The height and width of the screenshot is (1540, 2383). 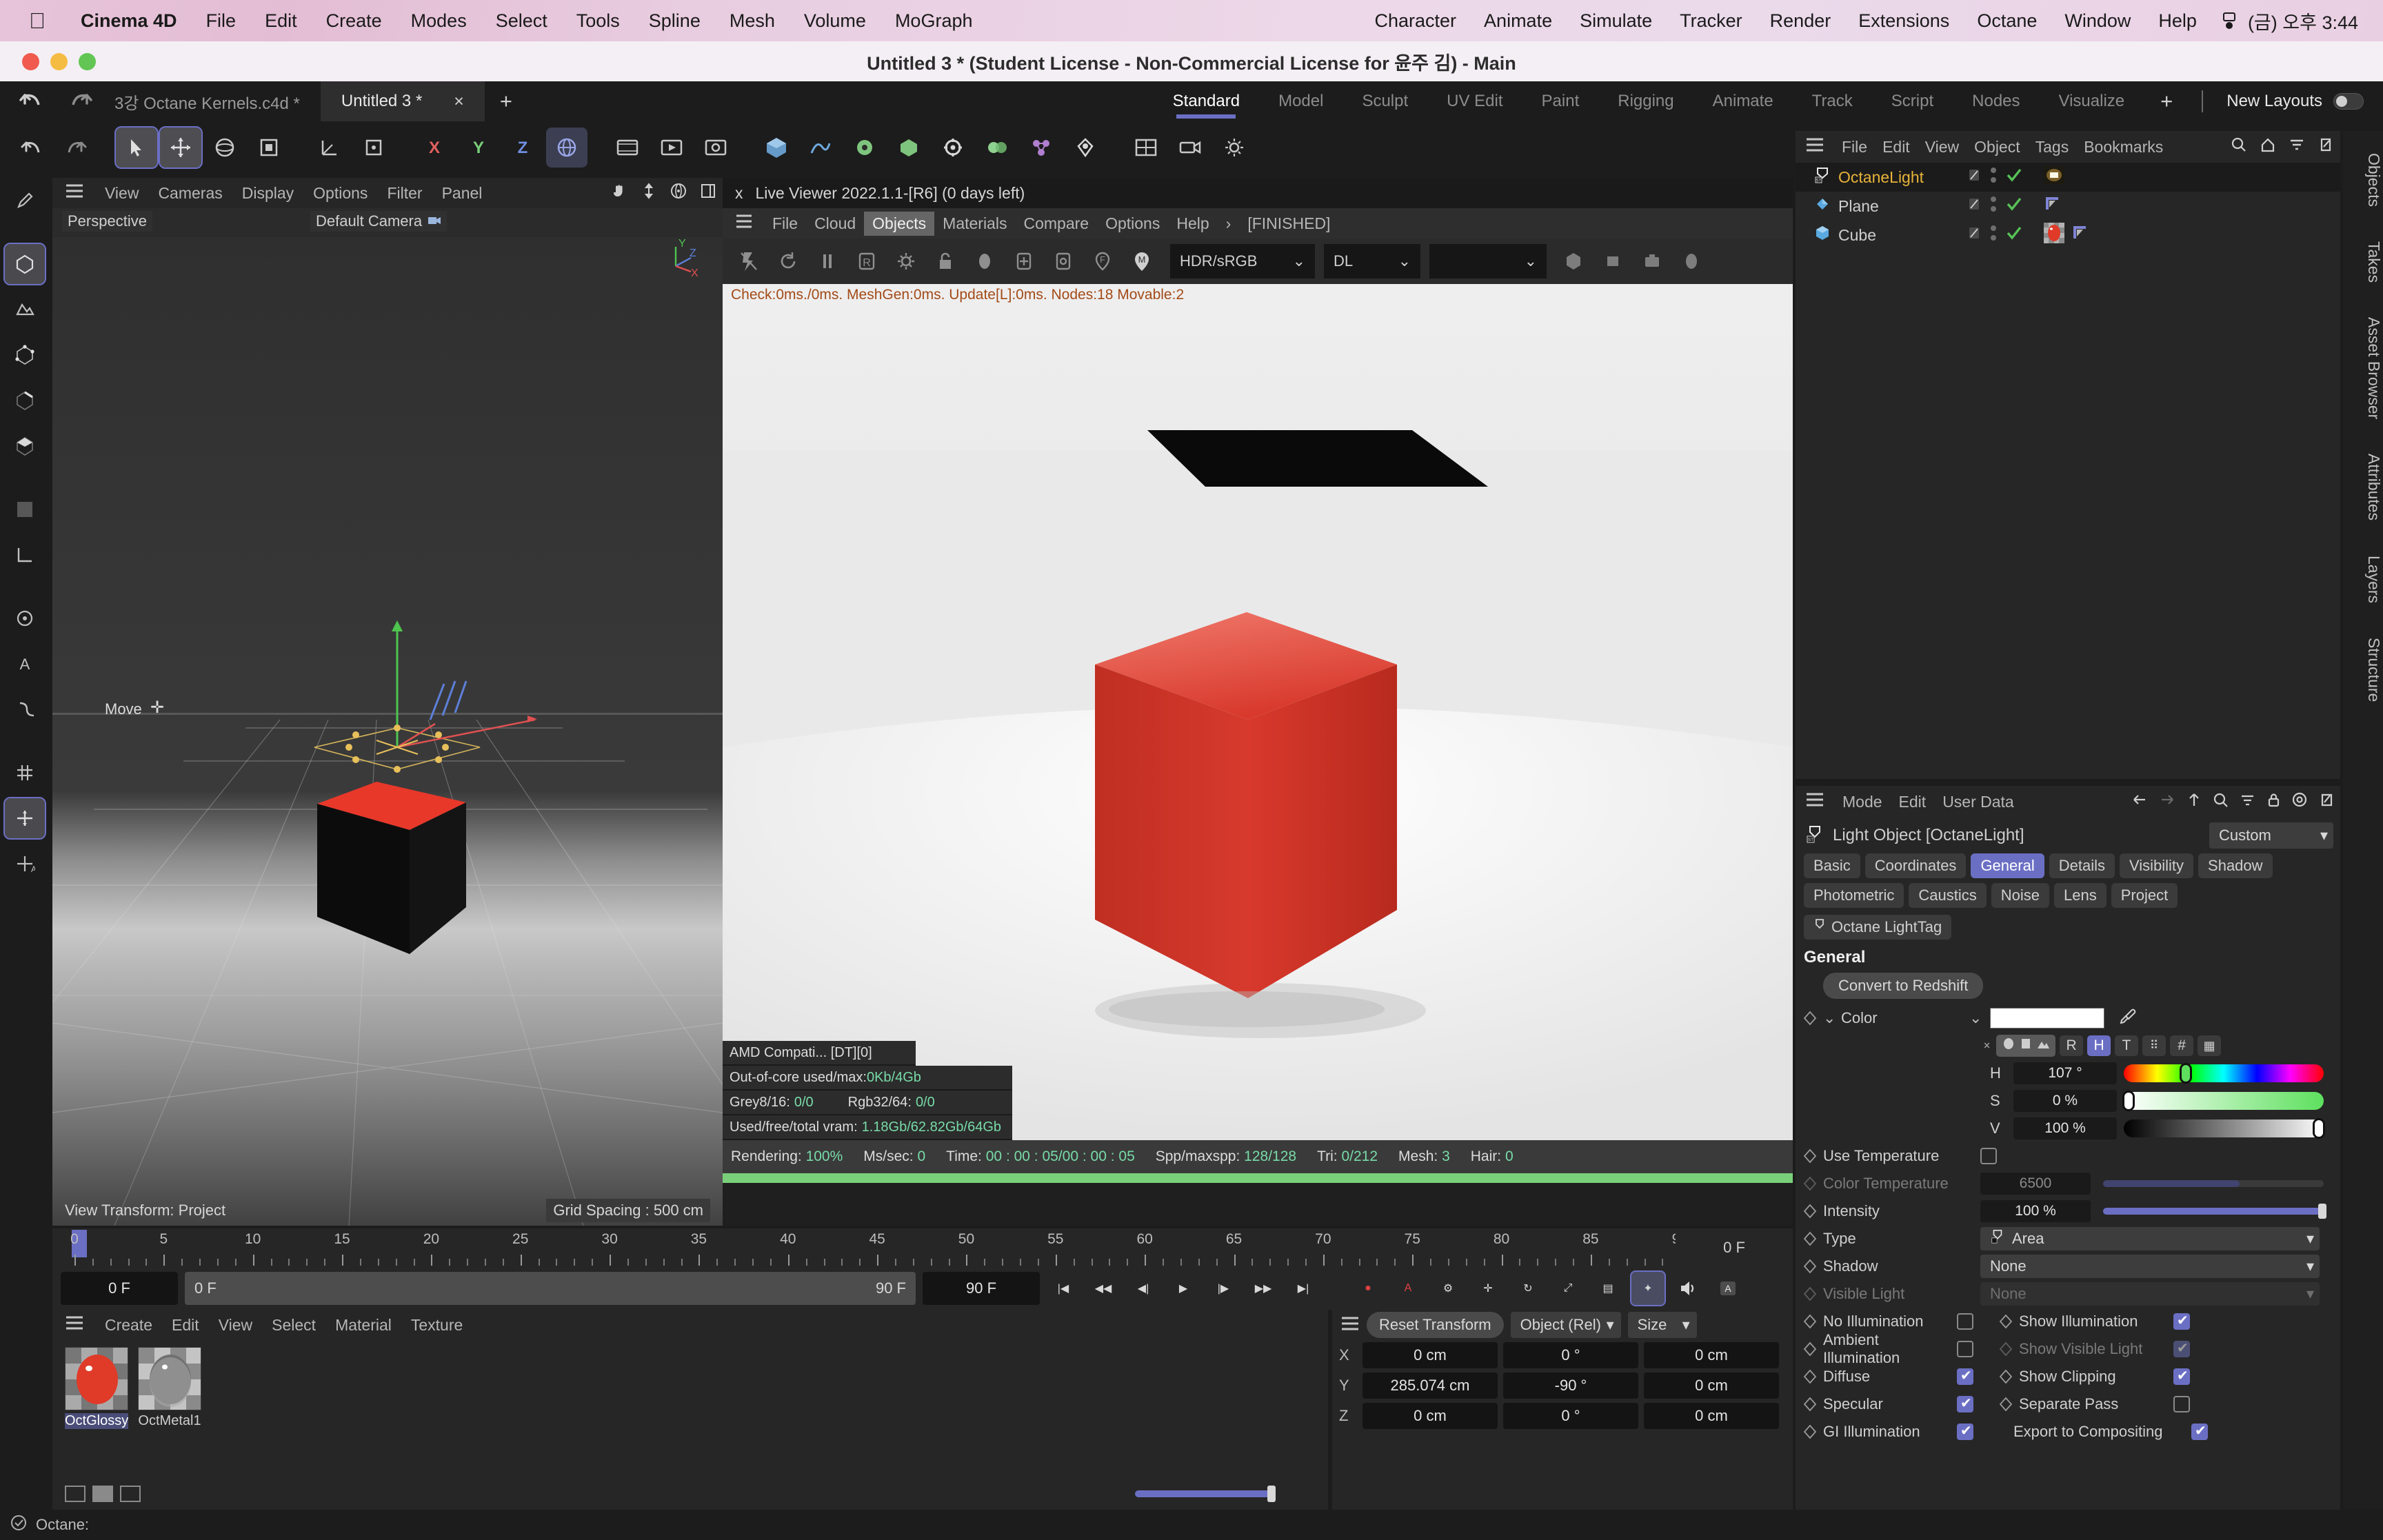 What do you see at coordinates (25, 555) in the screenshot?
I see `ruler-icon` at bounding box center [25, 555].